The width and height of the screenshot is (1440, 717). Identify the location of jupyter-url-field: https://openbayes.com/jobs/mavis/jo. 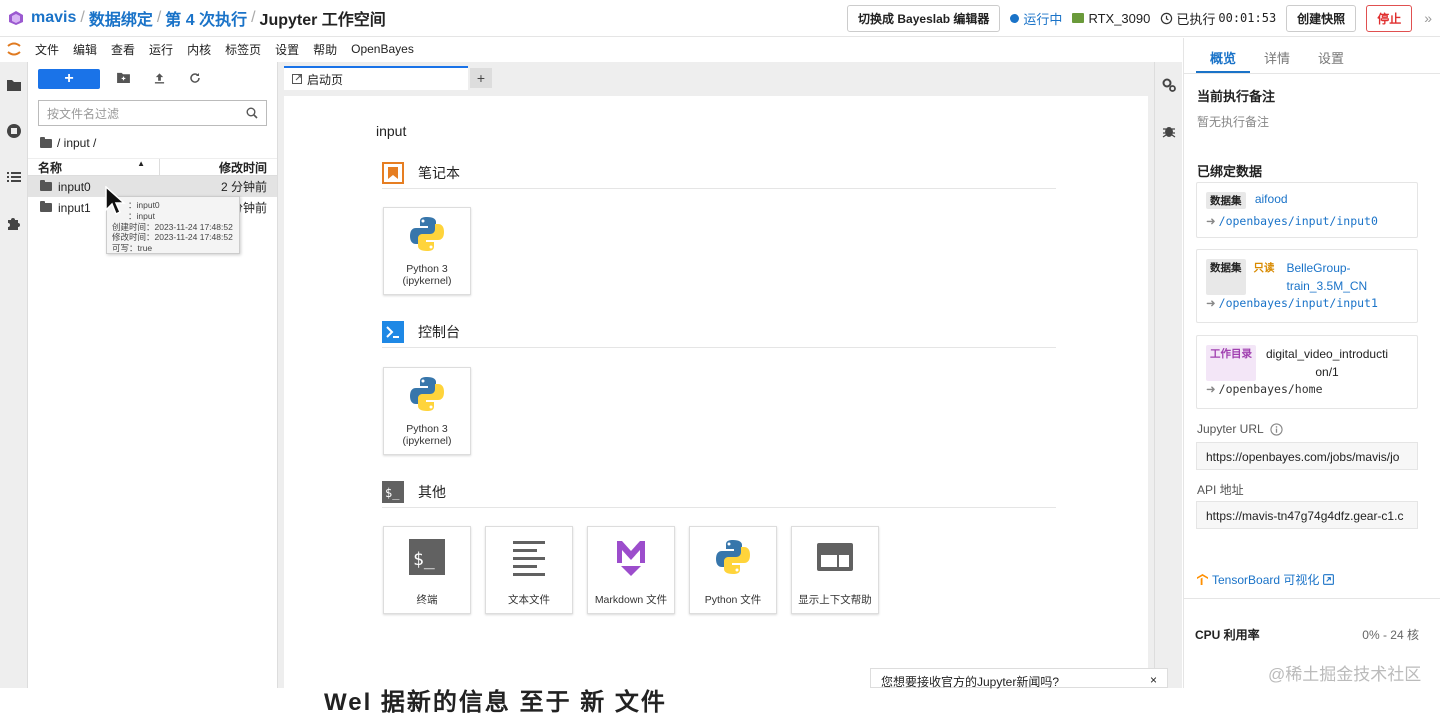
(1307, 456).